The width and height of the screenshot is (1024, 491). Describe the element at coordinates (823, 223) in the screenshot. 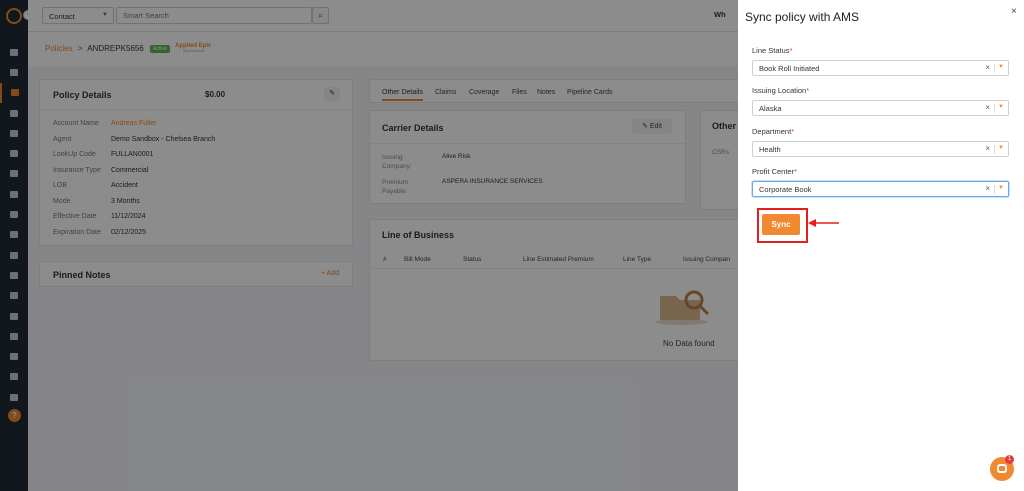

I see `arrow-left-icon` at that location.